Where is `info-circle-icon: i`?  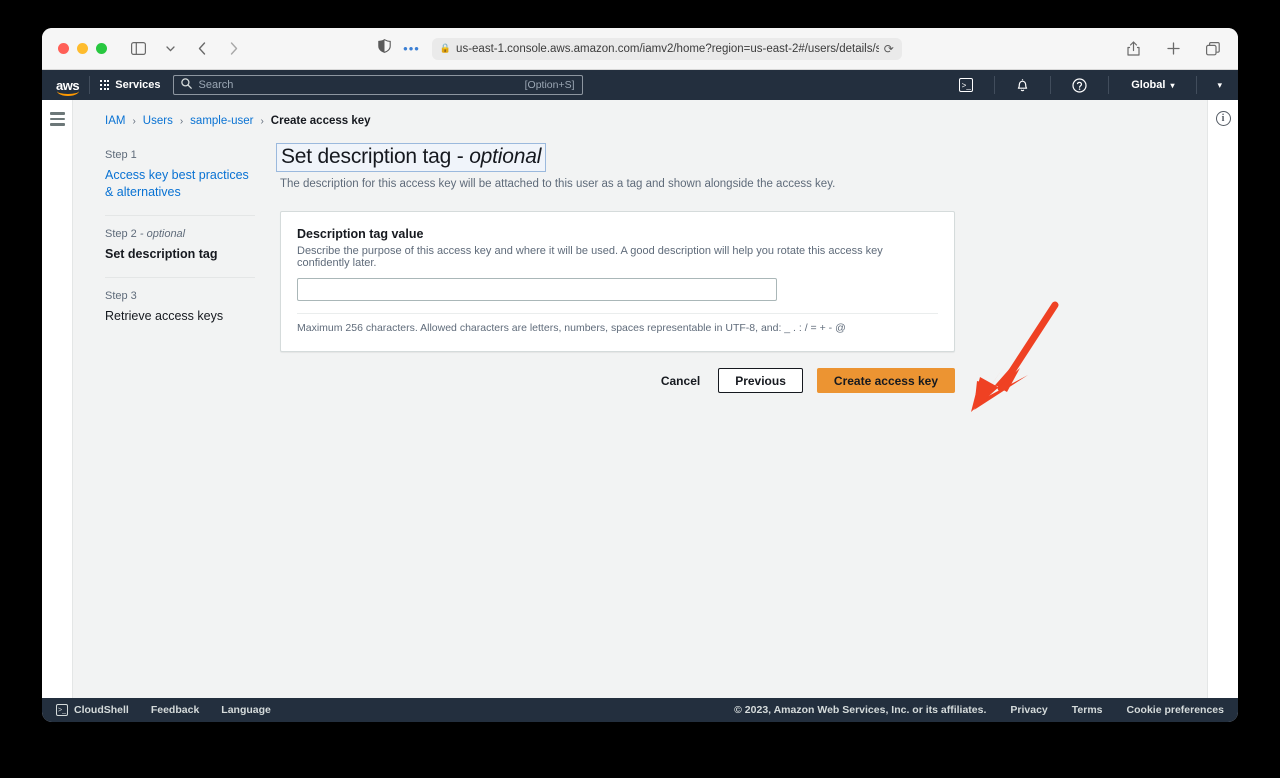 info-circle-icon: i is located at coordinates (1223, 118).